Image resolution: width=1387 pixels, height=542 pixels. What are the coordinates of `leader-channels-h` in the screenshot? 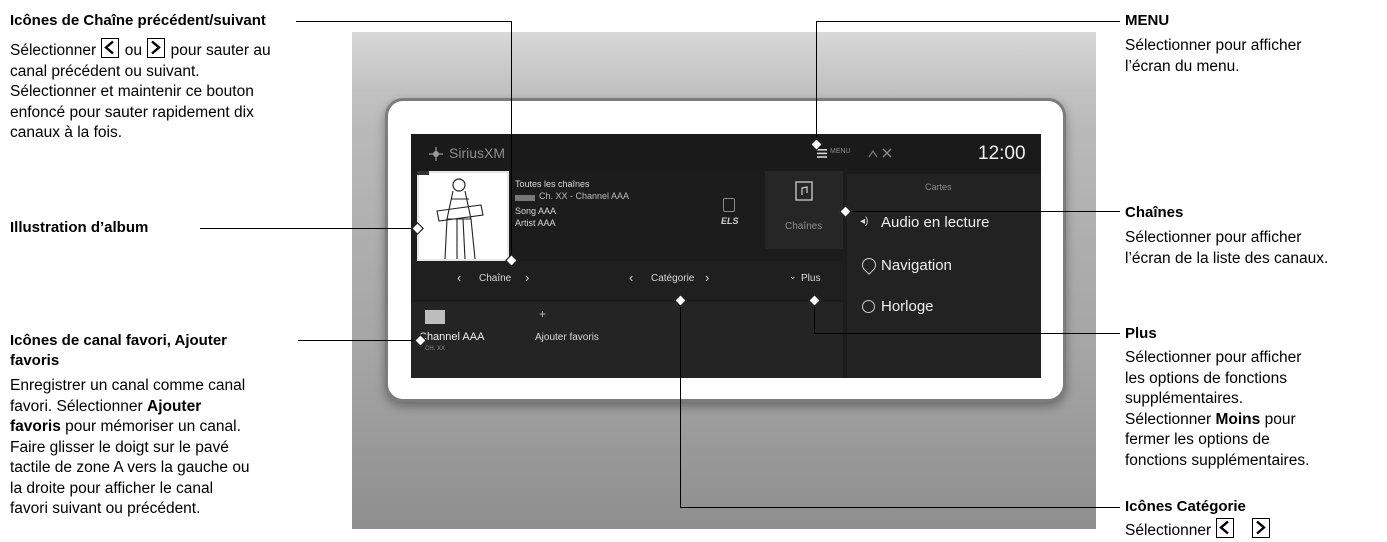 It's located at (983, 212).